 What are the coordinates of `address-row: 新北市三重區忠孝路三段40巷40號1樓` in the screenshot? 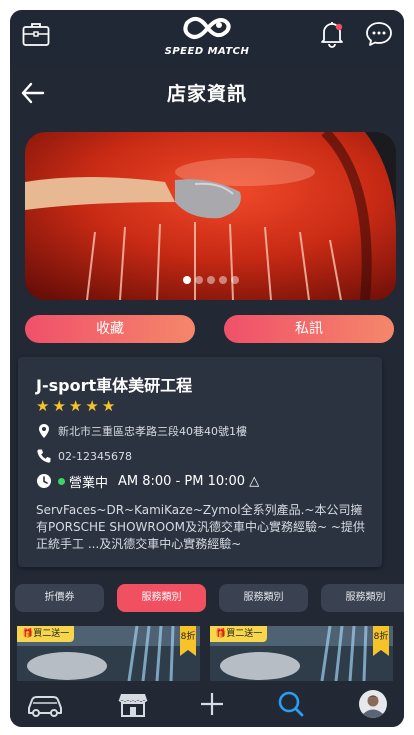 It's located at (141, 431).